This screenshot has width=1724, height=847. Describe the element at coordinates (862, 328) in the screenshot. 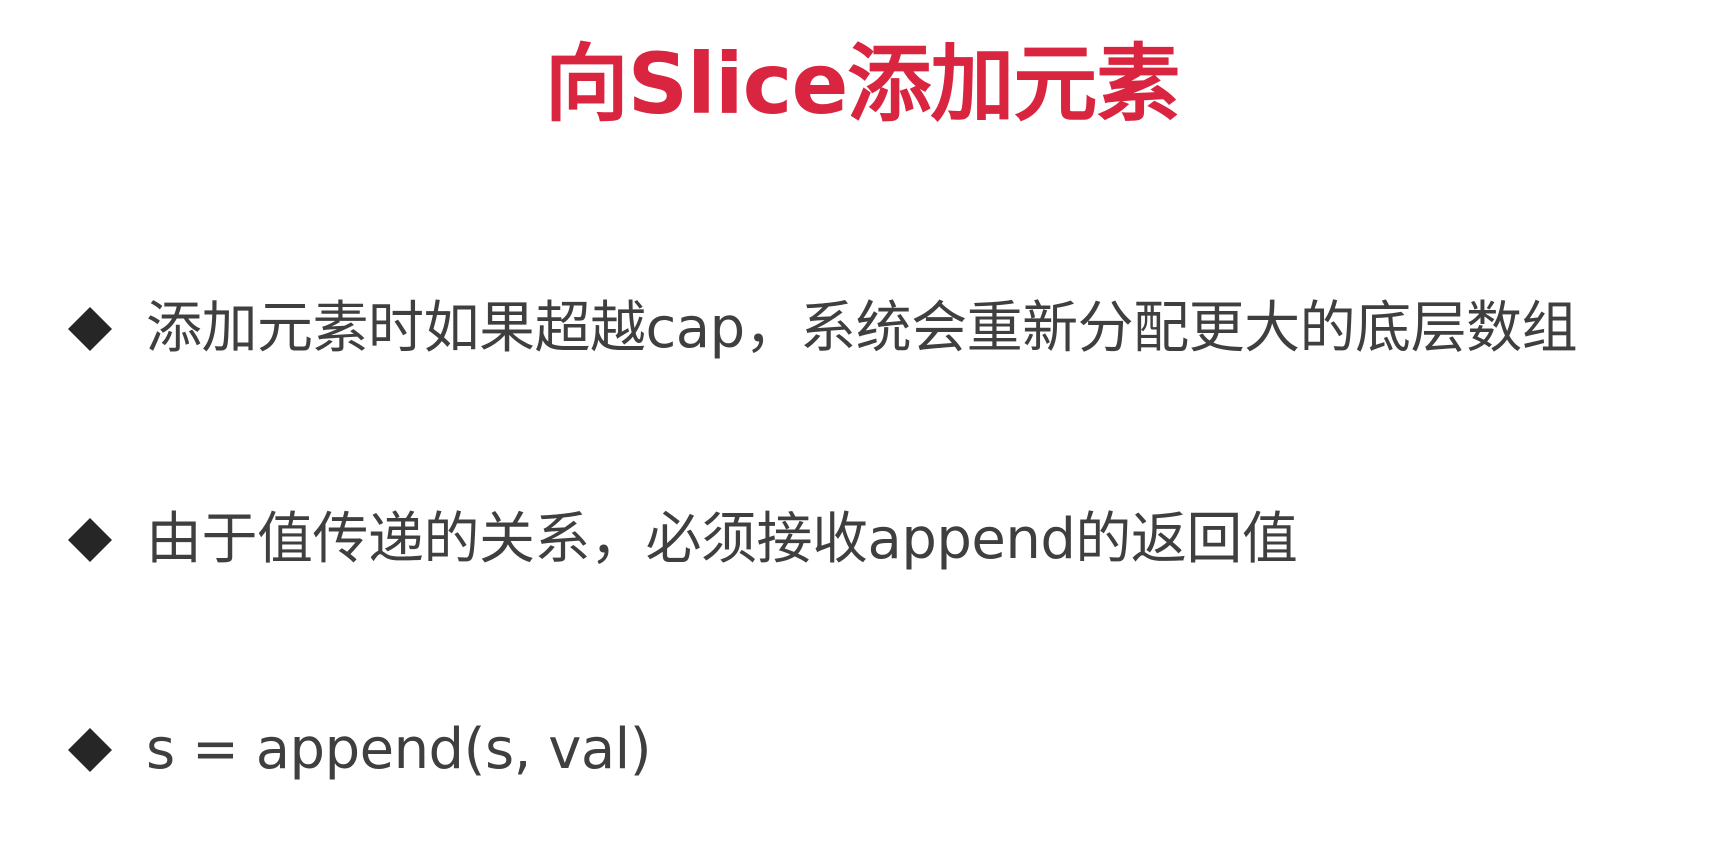

I see `bullet-text: 添加元素时如果超越cap，系统会重新分配更大的底层数组` at that location.